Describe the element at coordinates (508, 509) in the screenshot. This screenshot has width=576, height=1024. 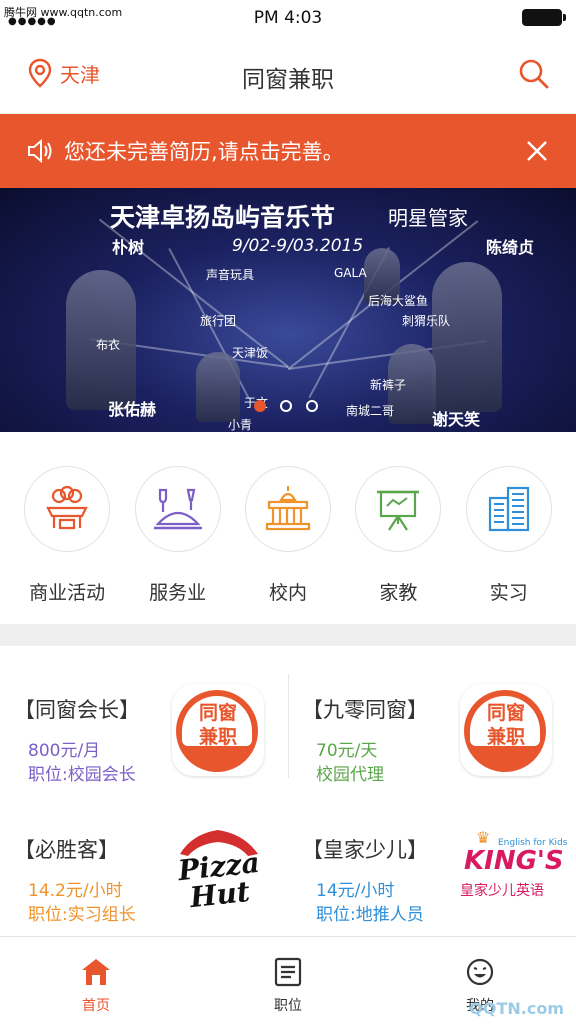
I see `internship-icon` at that location.